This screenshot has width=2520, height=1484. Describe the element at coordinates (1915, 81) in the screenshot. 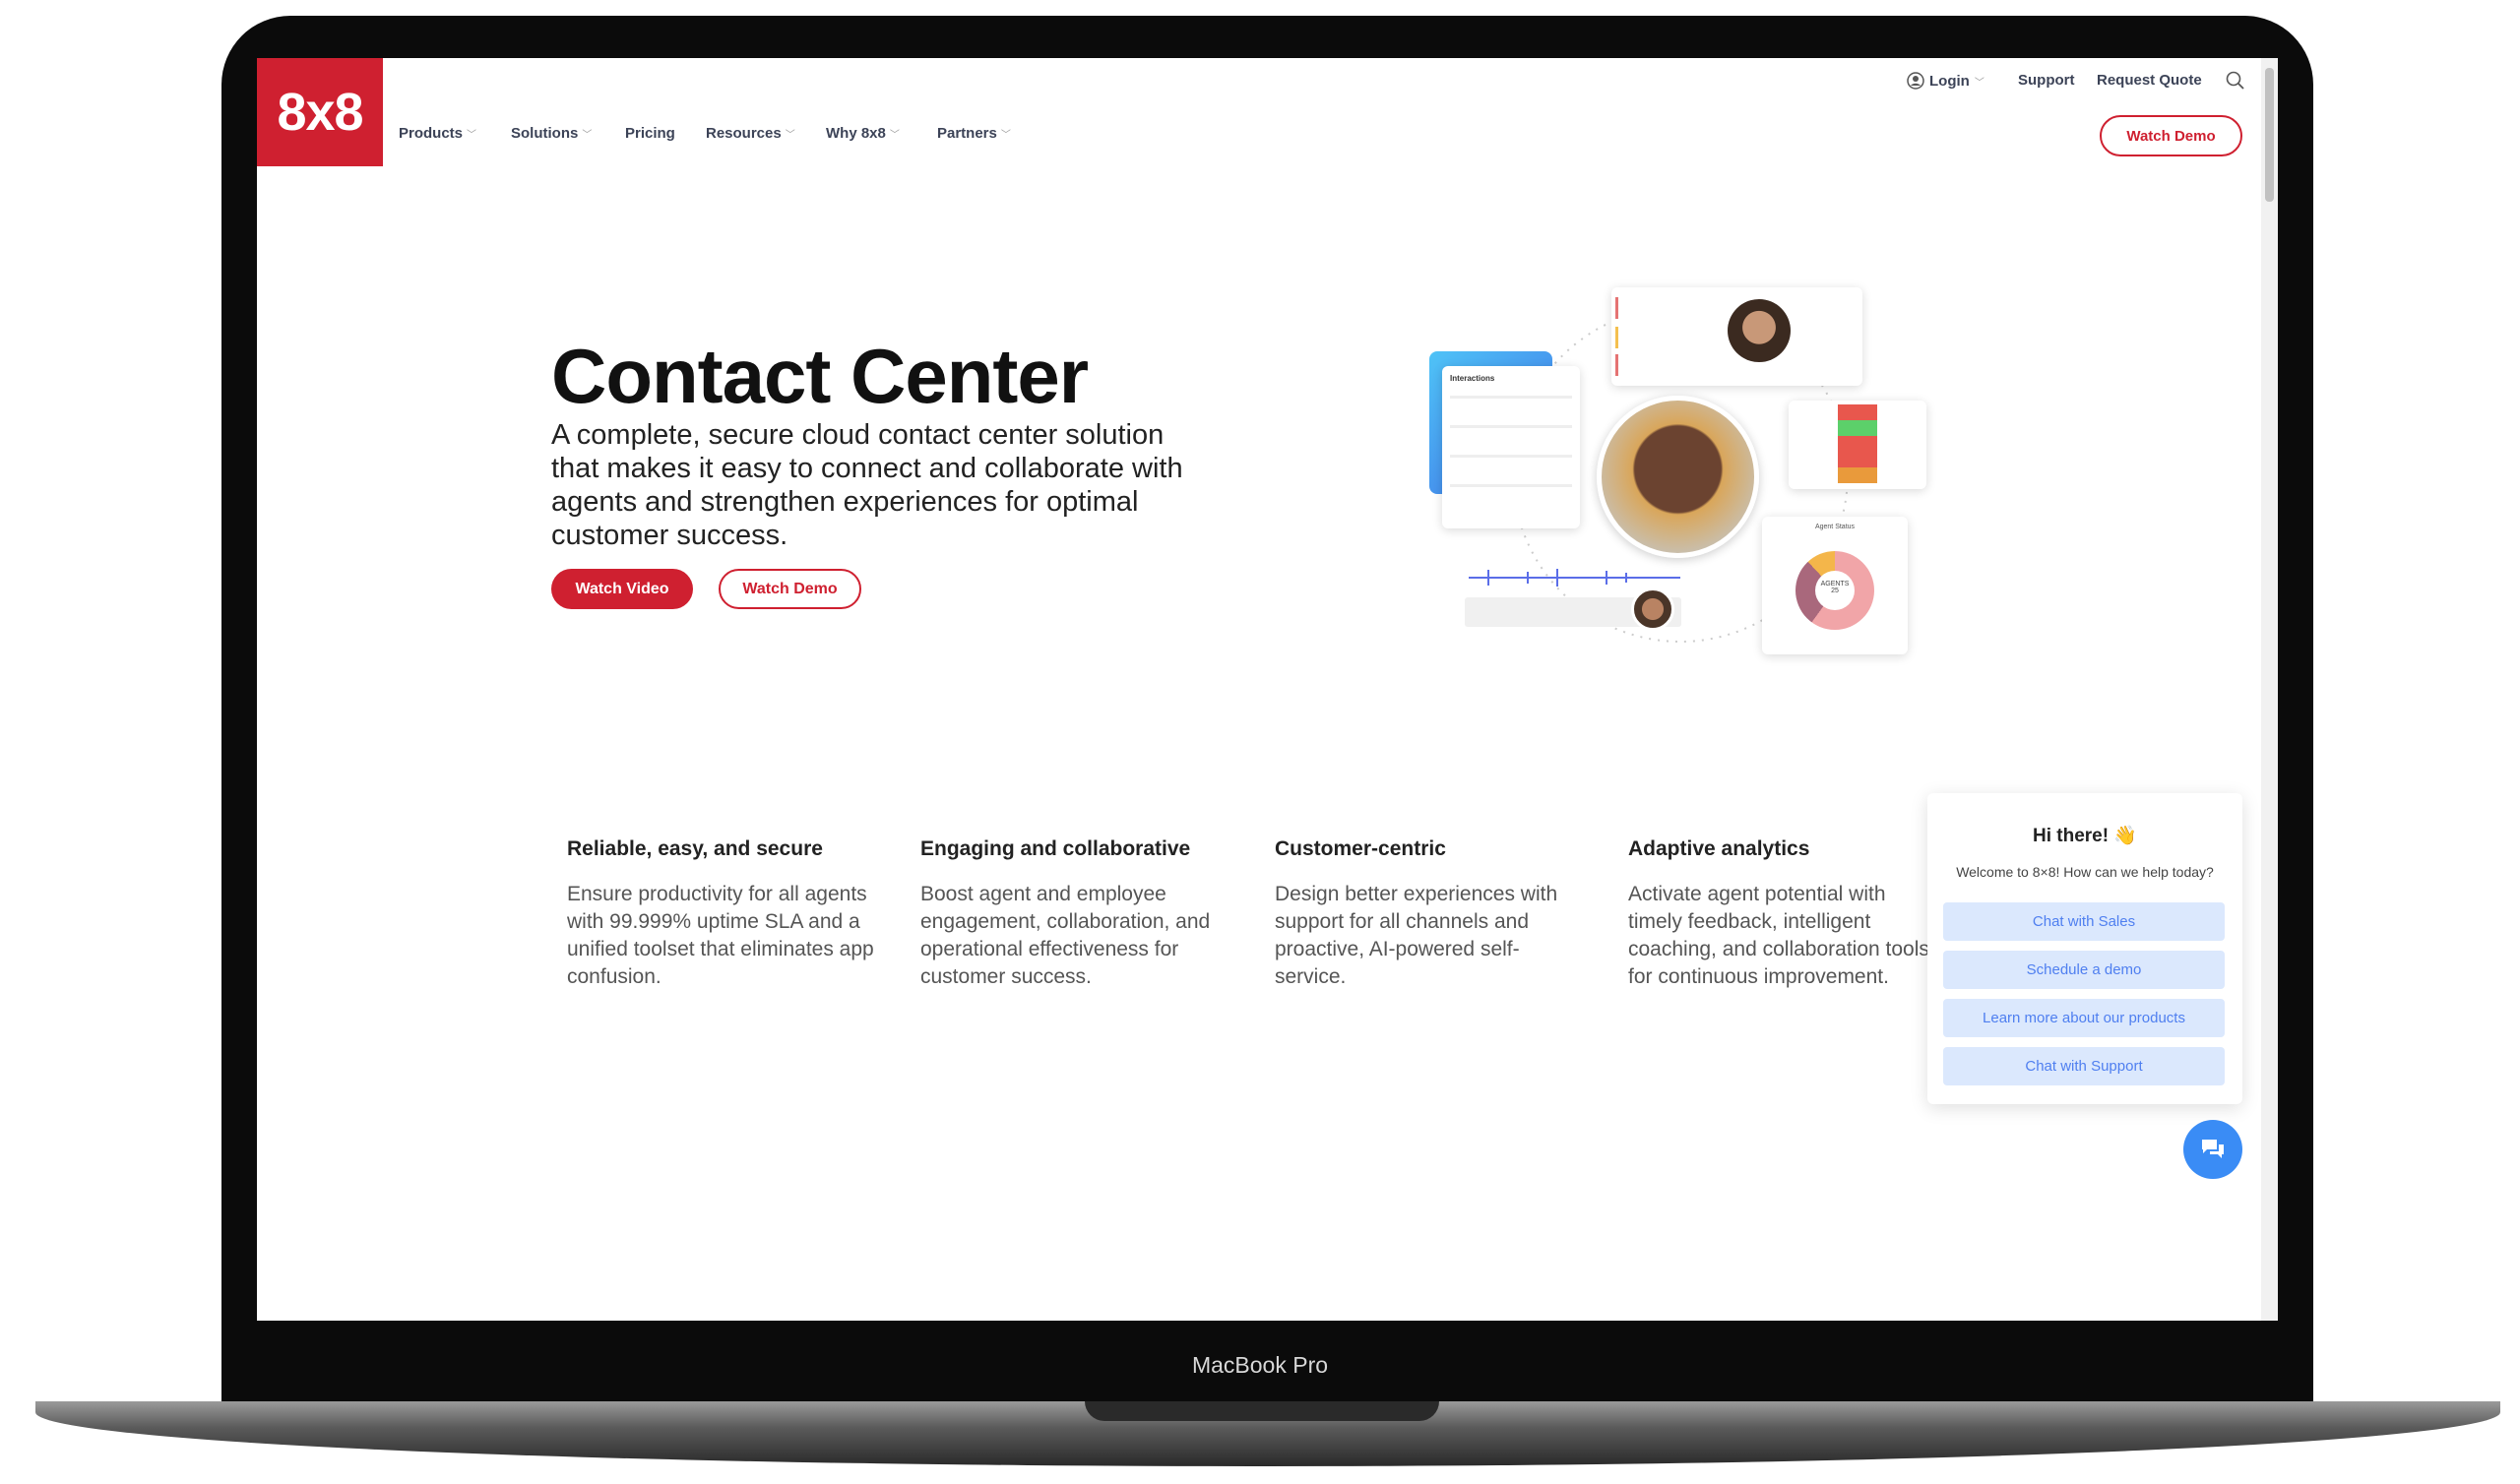

I see `user-circle-icon` at that location.